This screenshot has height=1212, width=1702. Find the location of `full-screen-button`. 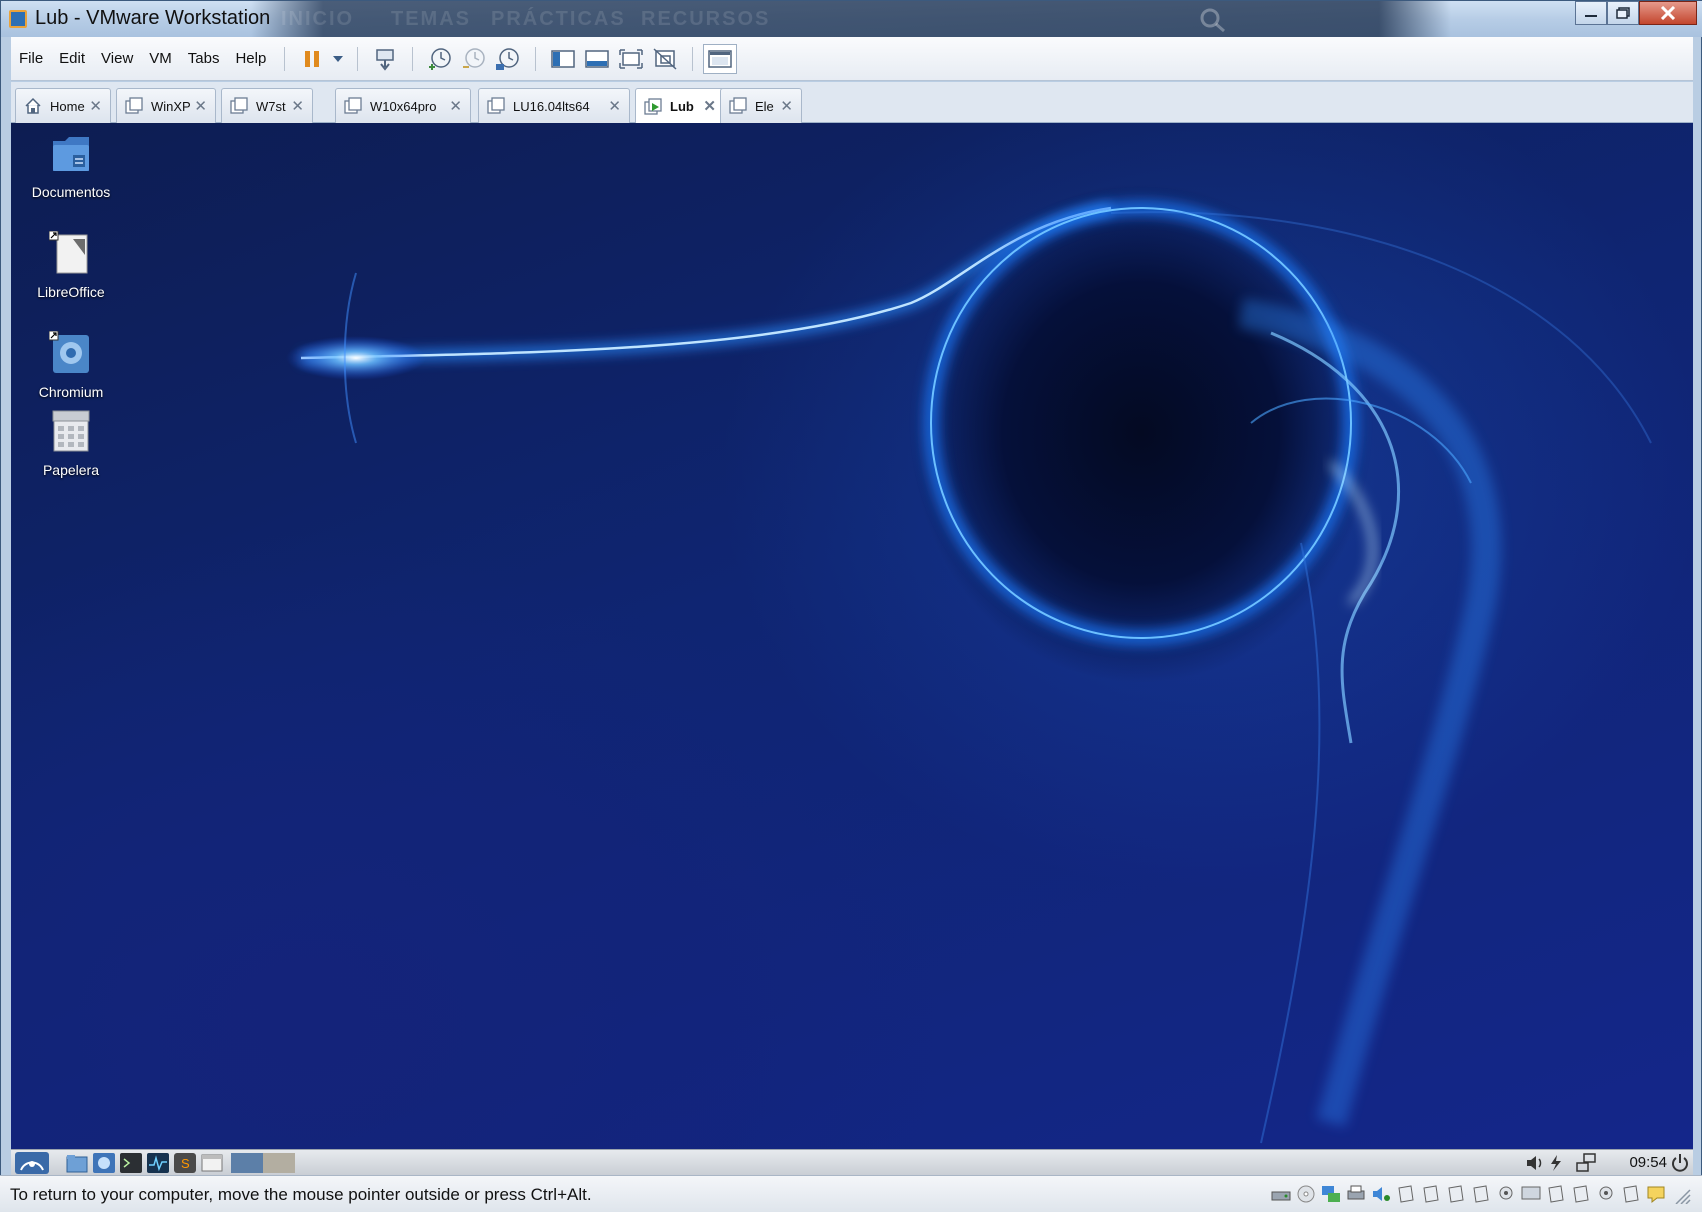

full-screen-button is located at coordinates (631, 59).